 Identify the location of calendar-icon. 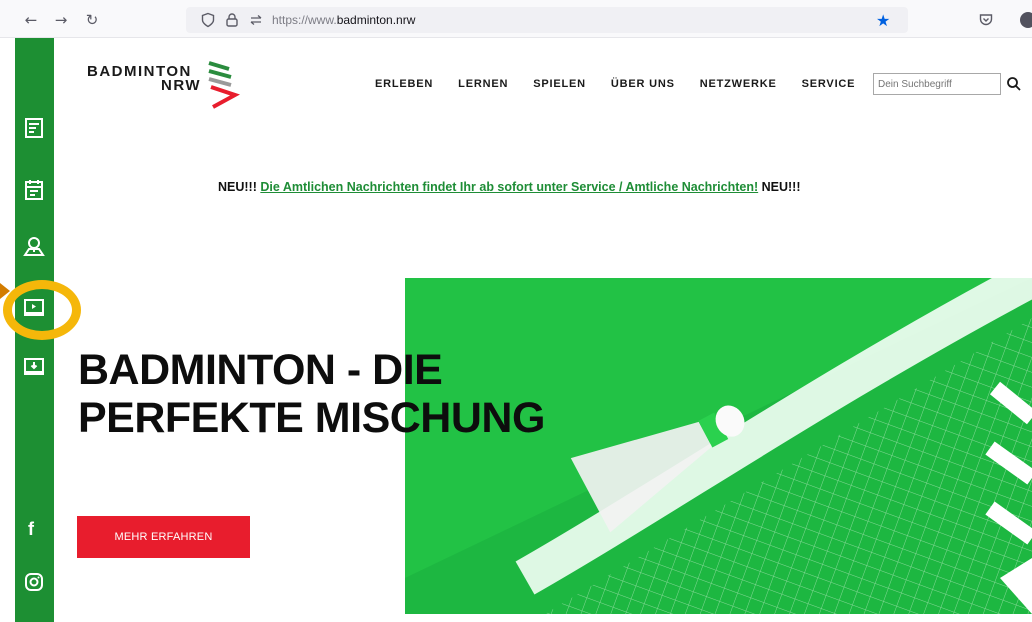
(34, 190).